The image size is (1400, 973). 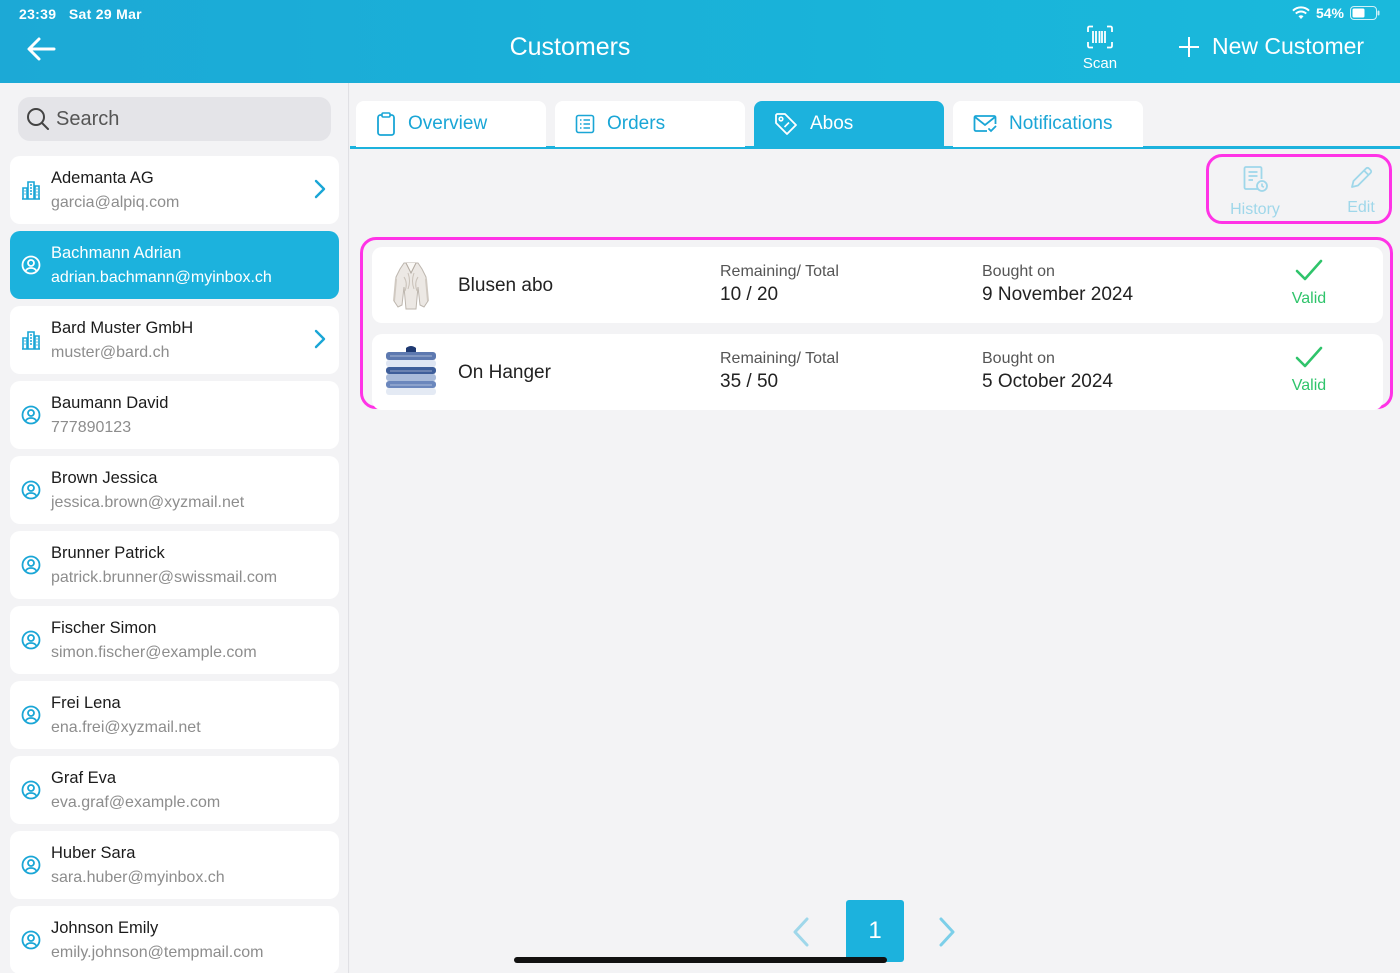 What do you see at coordinates (1362, 177) in the screenshot?
I see `pencil-icon` at bounding box center [1362, 177].